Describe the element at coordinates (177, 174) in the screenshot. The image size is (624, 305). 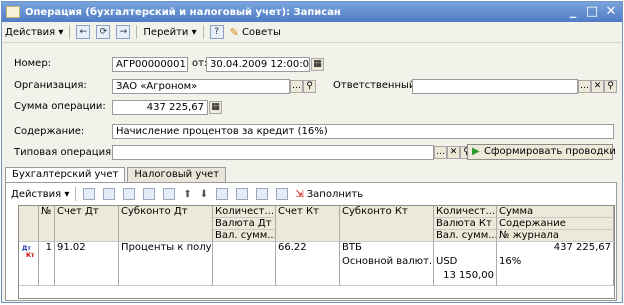
I see `tab-tax: Налоговый учет` at that location.